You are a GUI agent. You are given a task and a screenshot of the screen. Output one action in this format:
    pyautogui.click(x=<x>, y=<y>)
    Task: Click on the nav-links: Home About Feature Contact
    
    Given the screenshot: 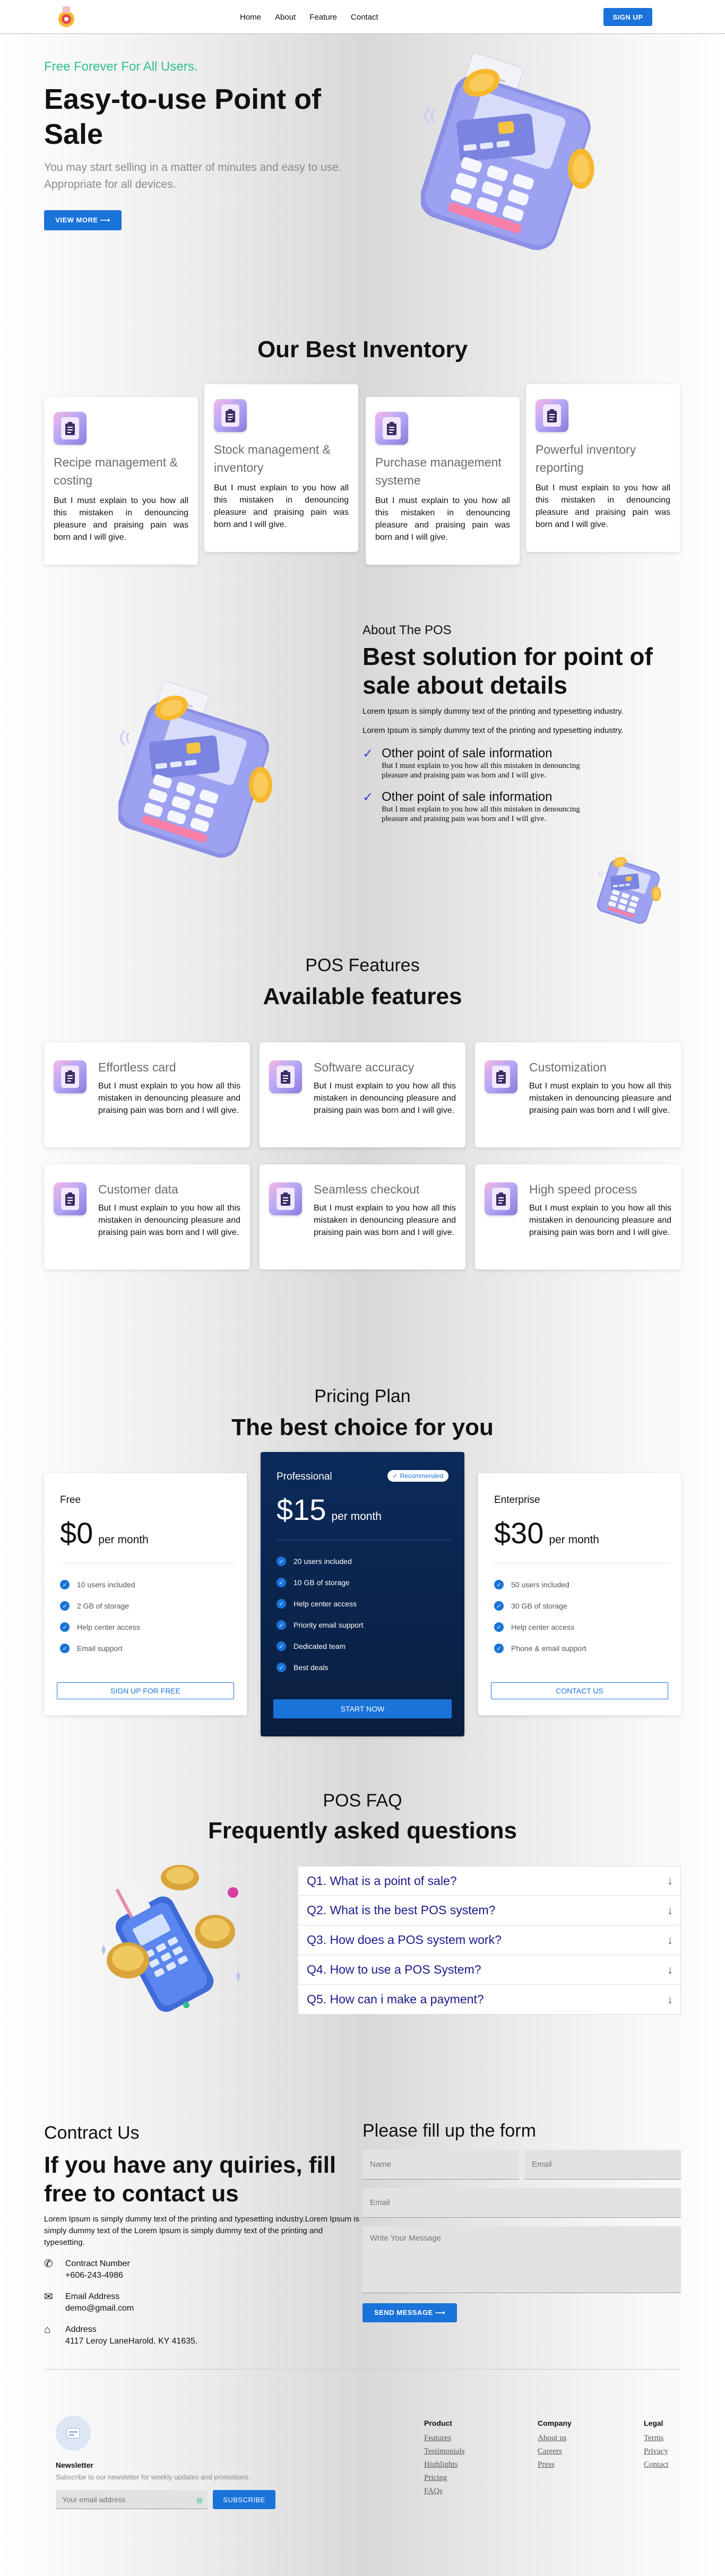 What is the action you would take?
    pyautogui.click(x=309, y=17)
    